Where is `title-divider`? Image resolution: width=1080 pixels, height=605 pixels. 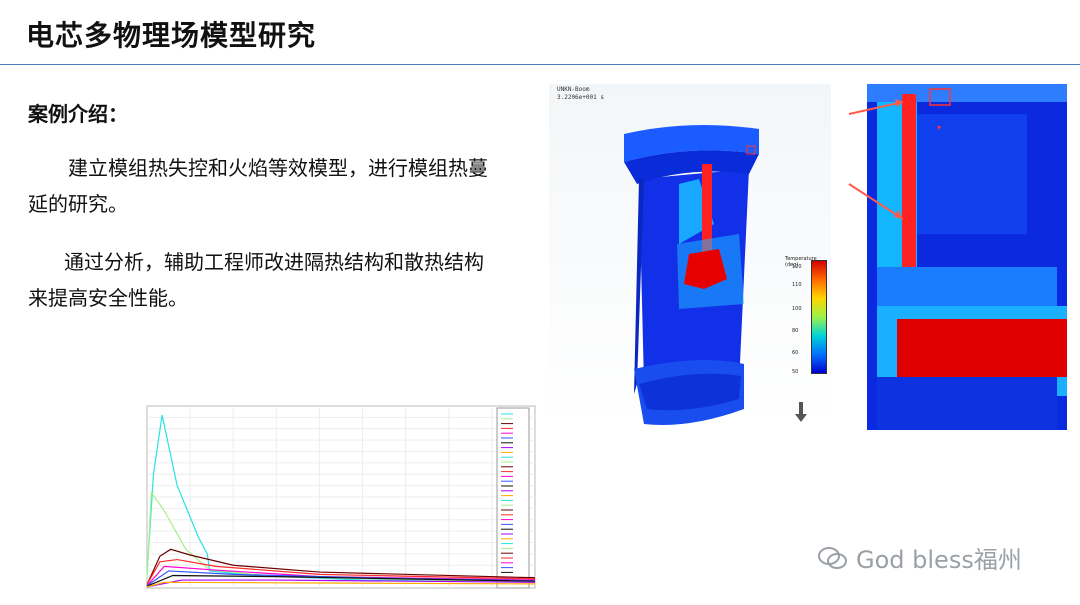
title-divider is located at coordinates (540, 64).